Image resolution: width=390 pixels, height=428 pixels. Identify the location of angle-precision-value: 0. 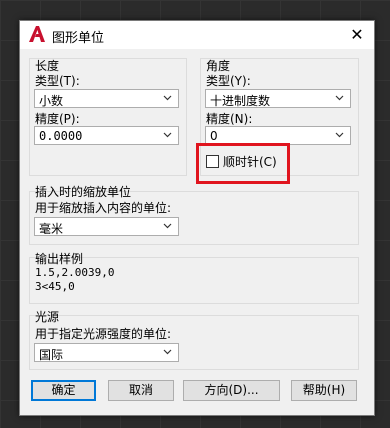
(214, 136).